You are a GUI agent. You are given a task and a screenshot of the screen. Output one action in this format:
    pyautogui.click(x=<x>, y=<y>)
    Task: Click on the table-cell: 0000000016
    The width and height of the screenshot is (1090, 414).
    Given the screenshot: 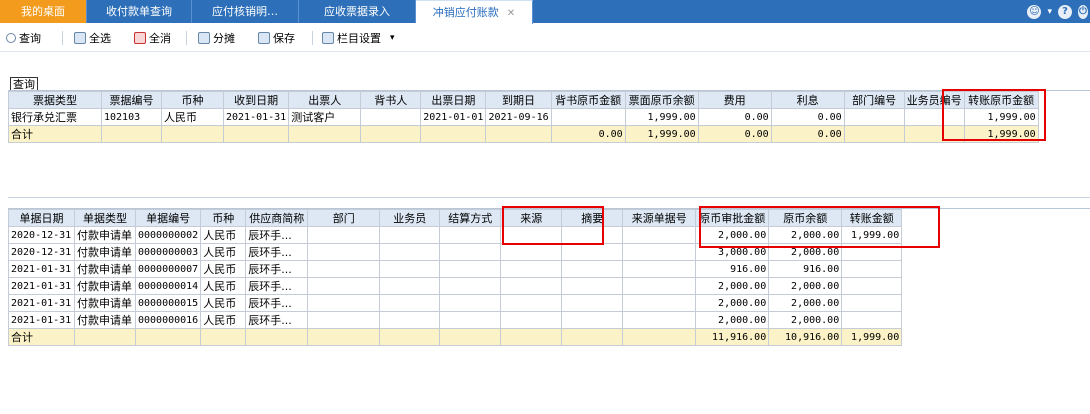 What is the action you would take?
    pyautogui.click(x=168, y=320)
    